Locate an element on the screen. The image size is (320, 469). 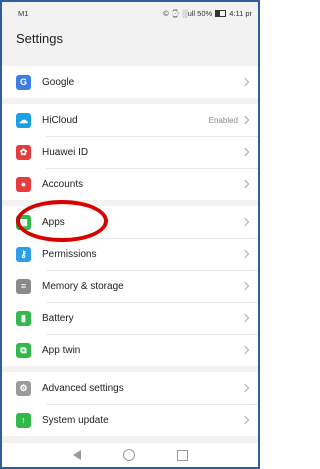
storage-icon: ≡ is located at coordinates (23, 286).